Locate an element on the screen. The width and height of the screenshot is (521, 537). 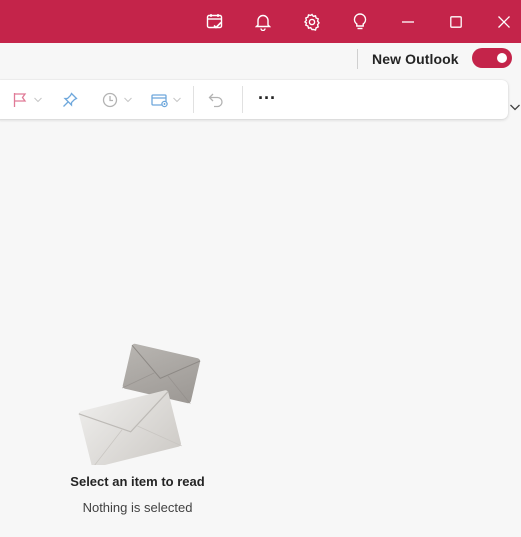
tips-button is located at coordinates (360, 21).